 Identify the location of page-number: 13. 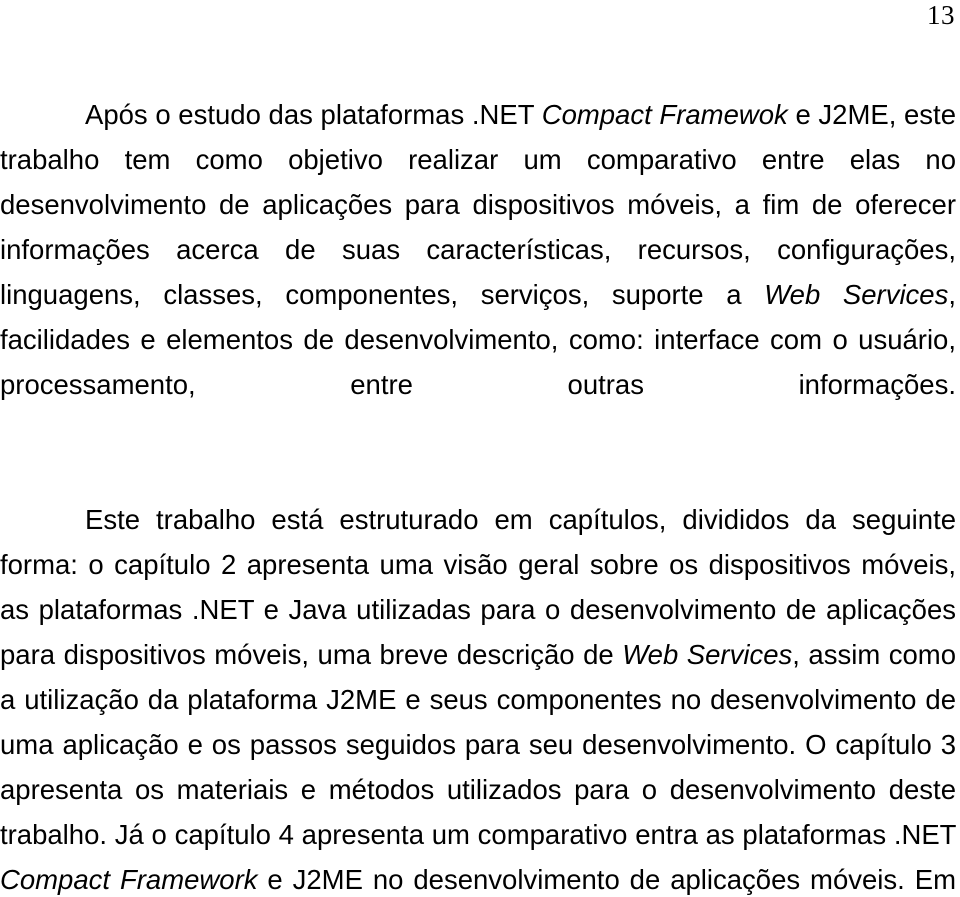
(941, 15).